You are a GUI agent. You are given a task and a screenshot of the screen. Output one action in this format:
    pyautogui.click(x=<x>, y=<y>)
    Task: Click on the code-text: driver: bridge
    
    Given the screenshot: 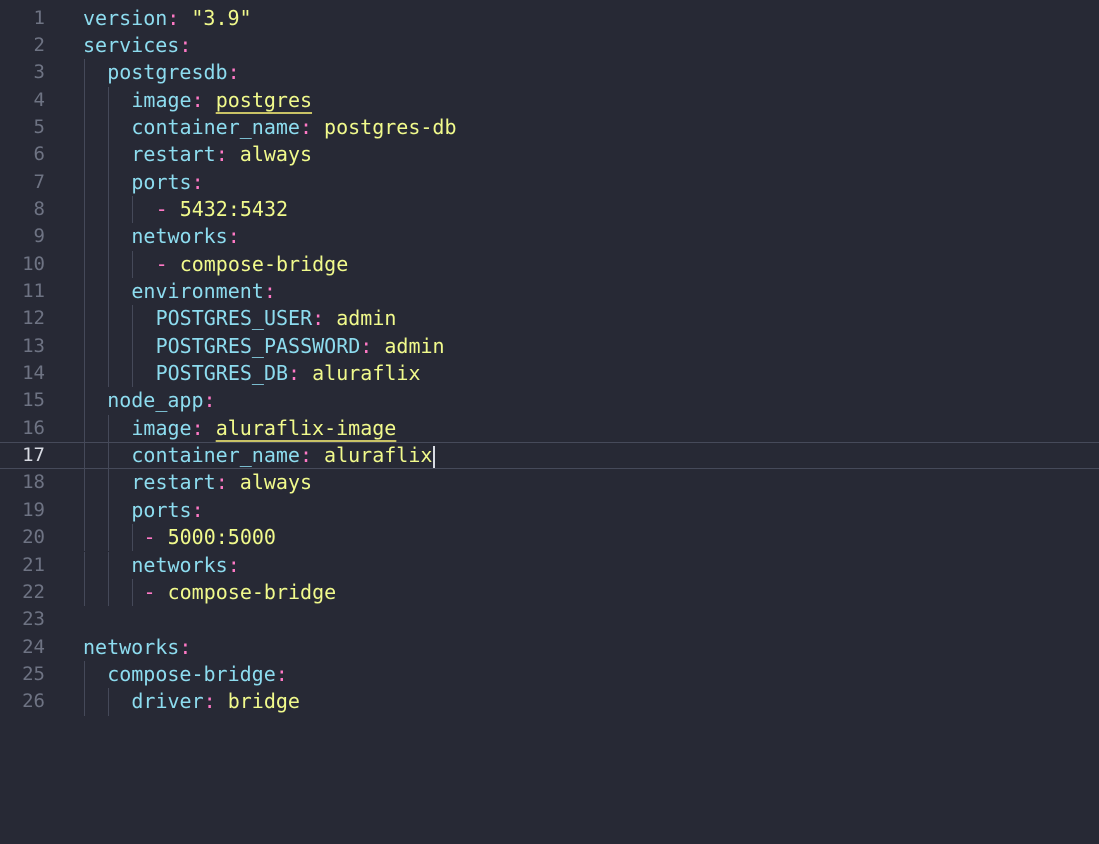 What is the action you would take?
    pyautogui.click(x=215, y=701)
    